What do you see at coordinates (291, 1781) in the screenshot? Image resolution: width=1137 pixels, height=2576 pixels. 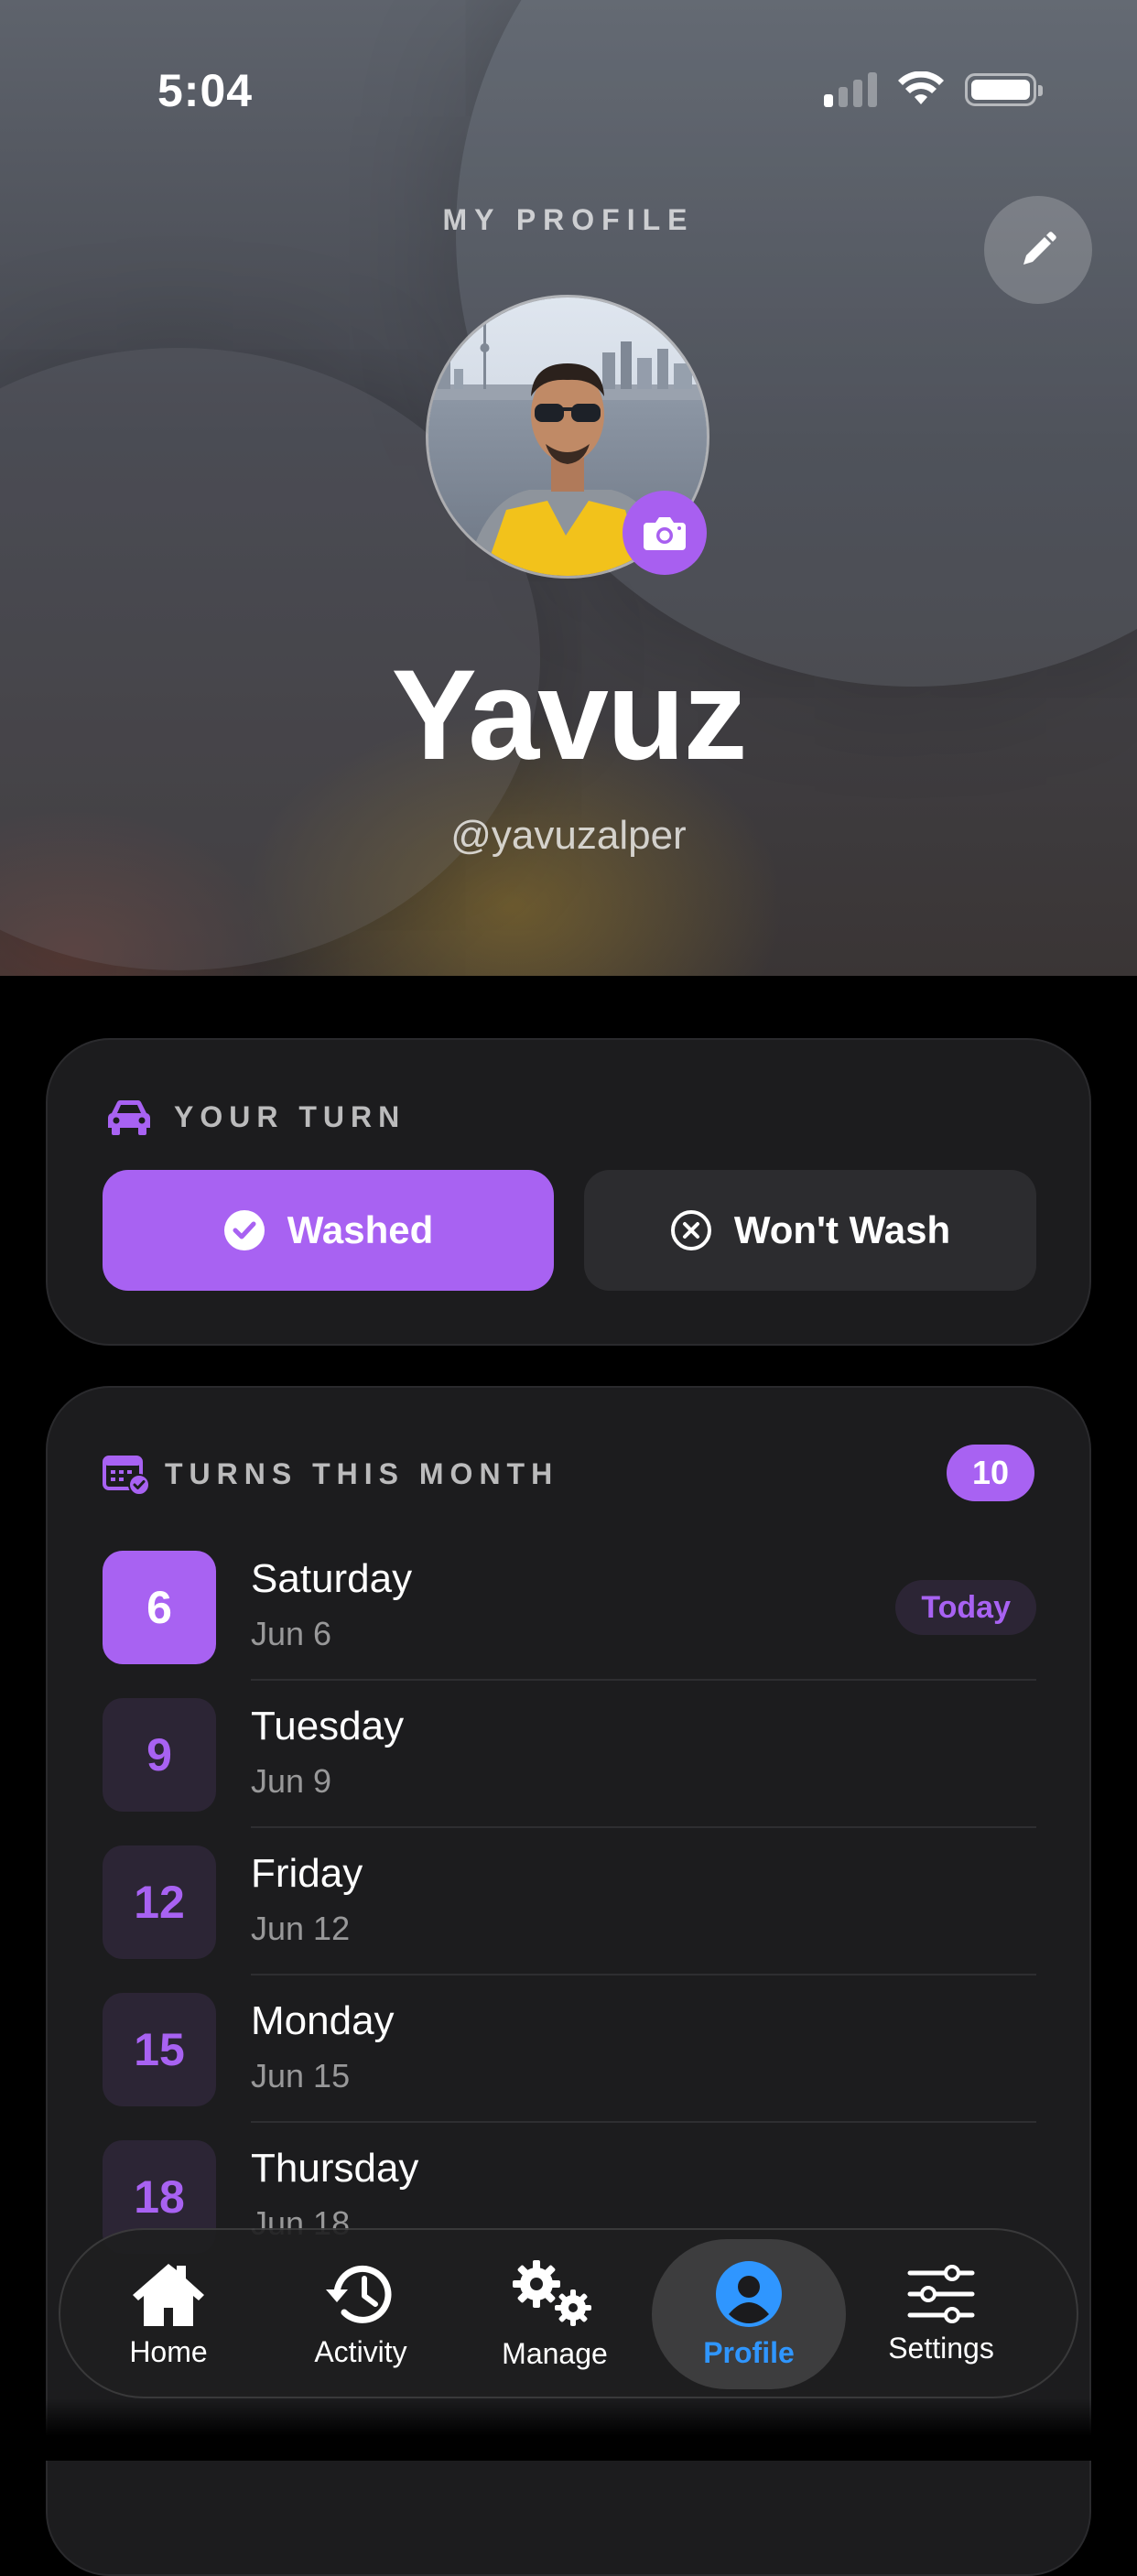 I see `turn-date: Jun 9` at bounding box center [291, 1781].